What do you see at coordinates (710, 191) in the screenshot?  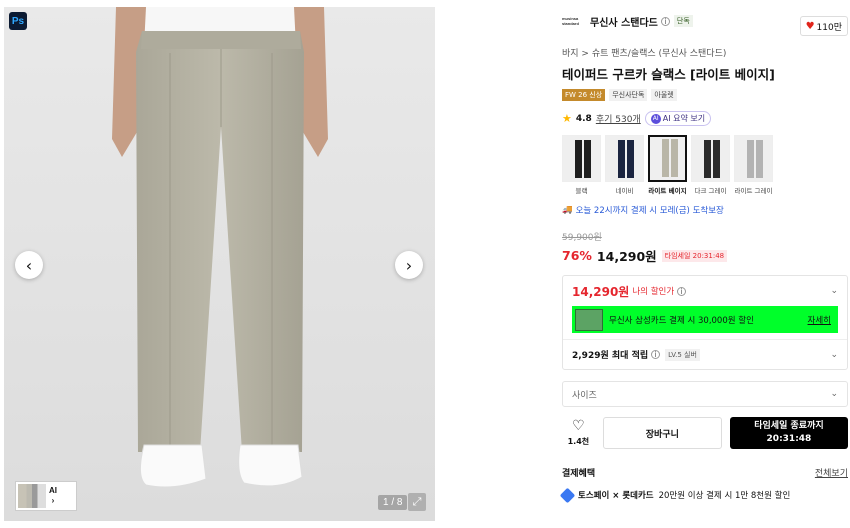 I see `color-label: 다크 그레이` at bounding box center [710, 191].